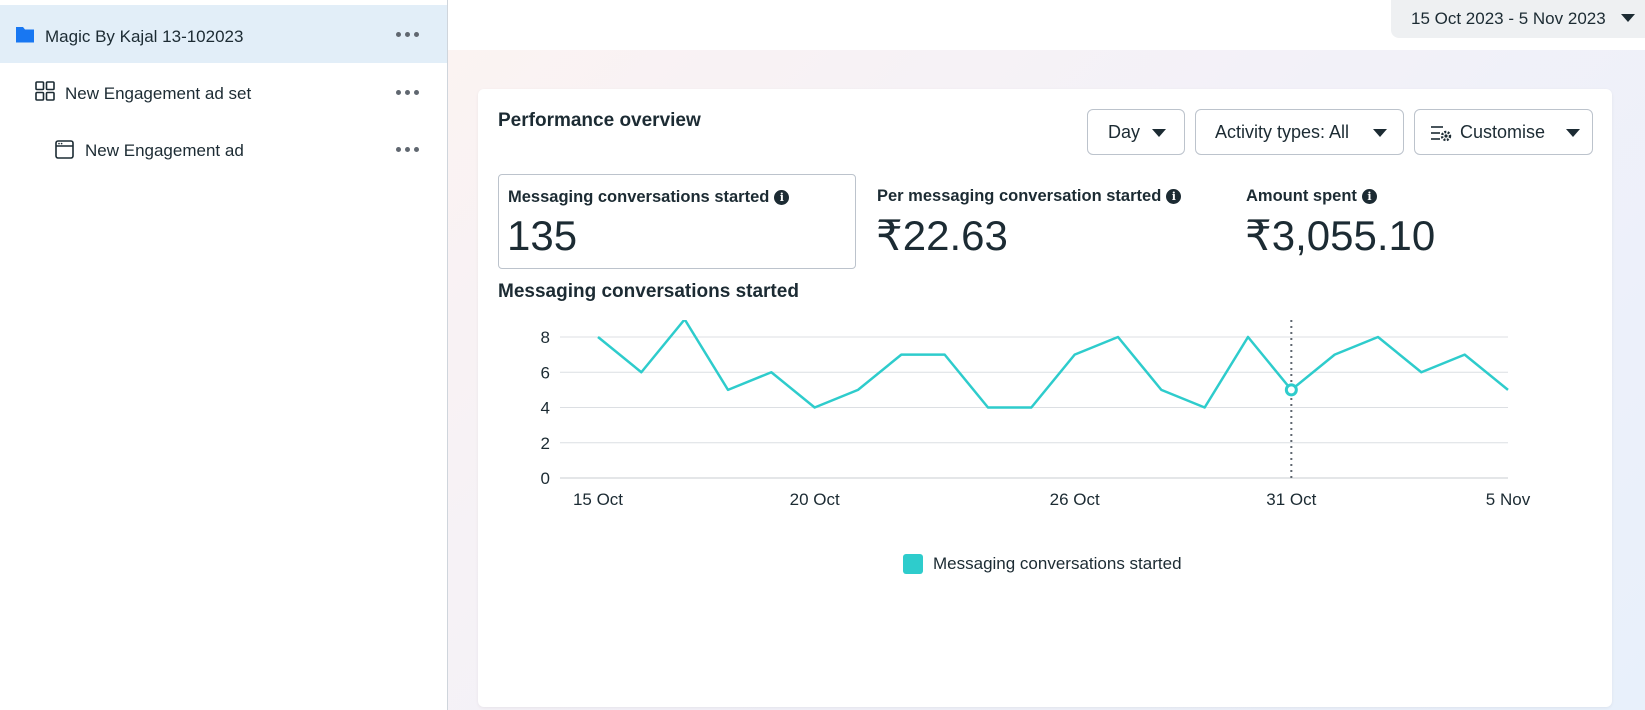  What do you see at coordinates (648, 291) in the screenshot?
I see `chart-title: Messaging conversations started` at bounding box center [648, 291].